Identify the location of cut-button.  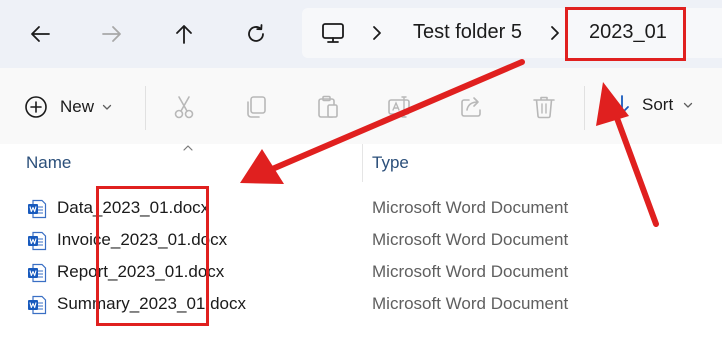
(184, 107).